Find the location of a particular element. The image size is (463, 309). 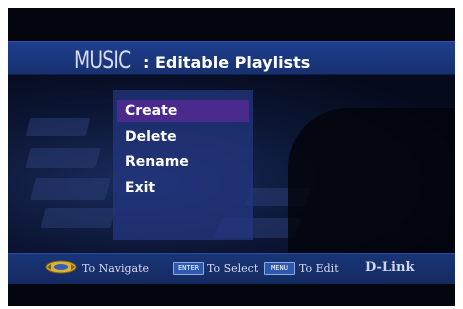

brand-logo: D-Link is located at coordinates (390, 267).